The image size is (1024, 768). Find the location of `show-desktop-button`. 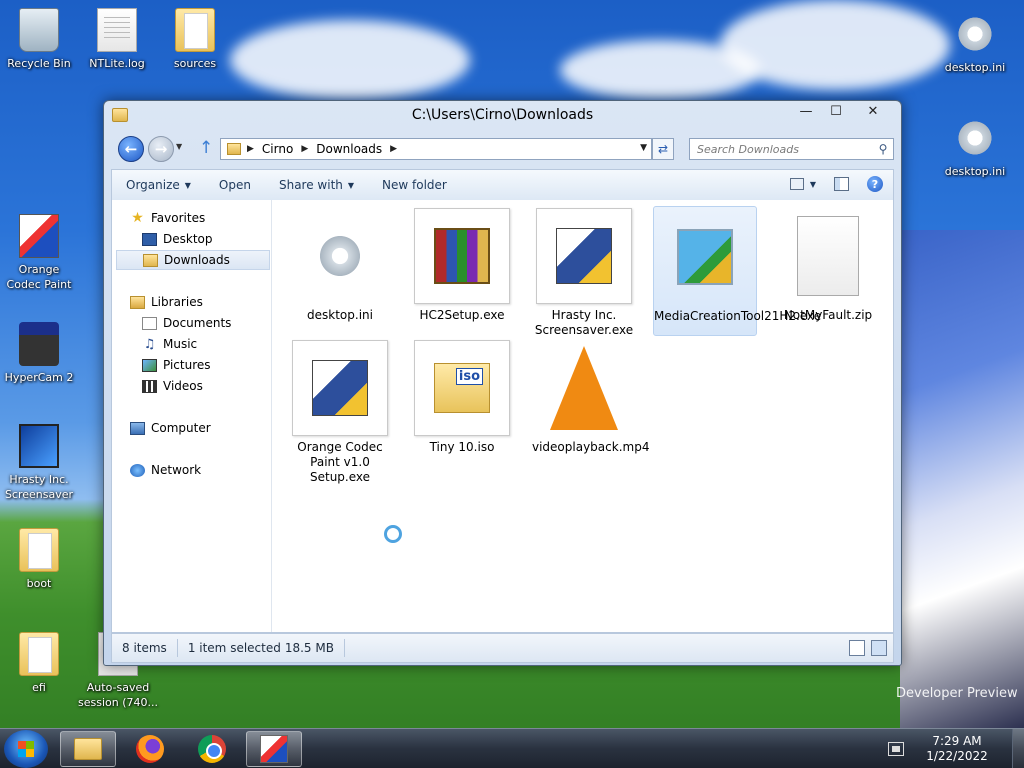

show-desktop-button is located at coordinates (1018, 748).